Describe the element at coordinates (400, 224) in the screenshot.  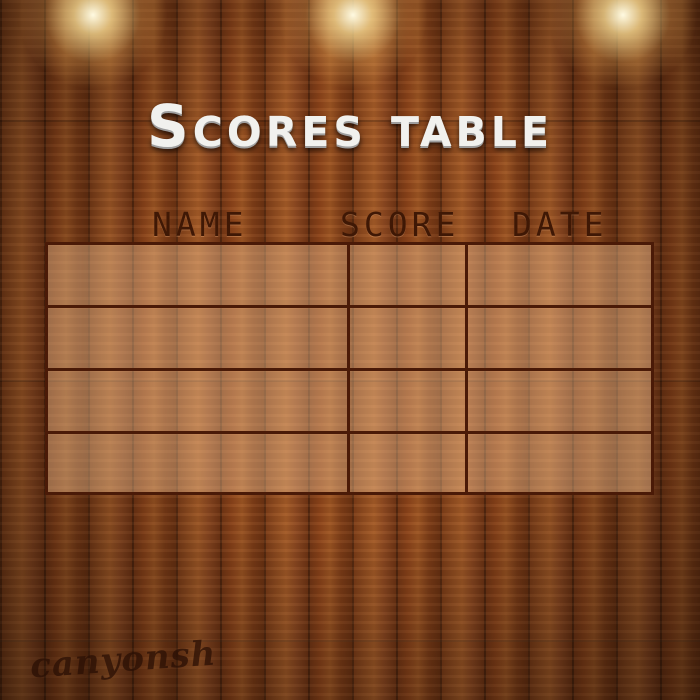
I see `column-header-score: SCORE` at that location.